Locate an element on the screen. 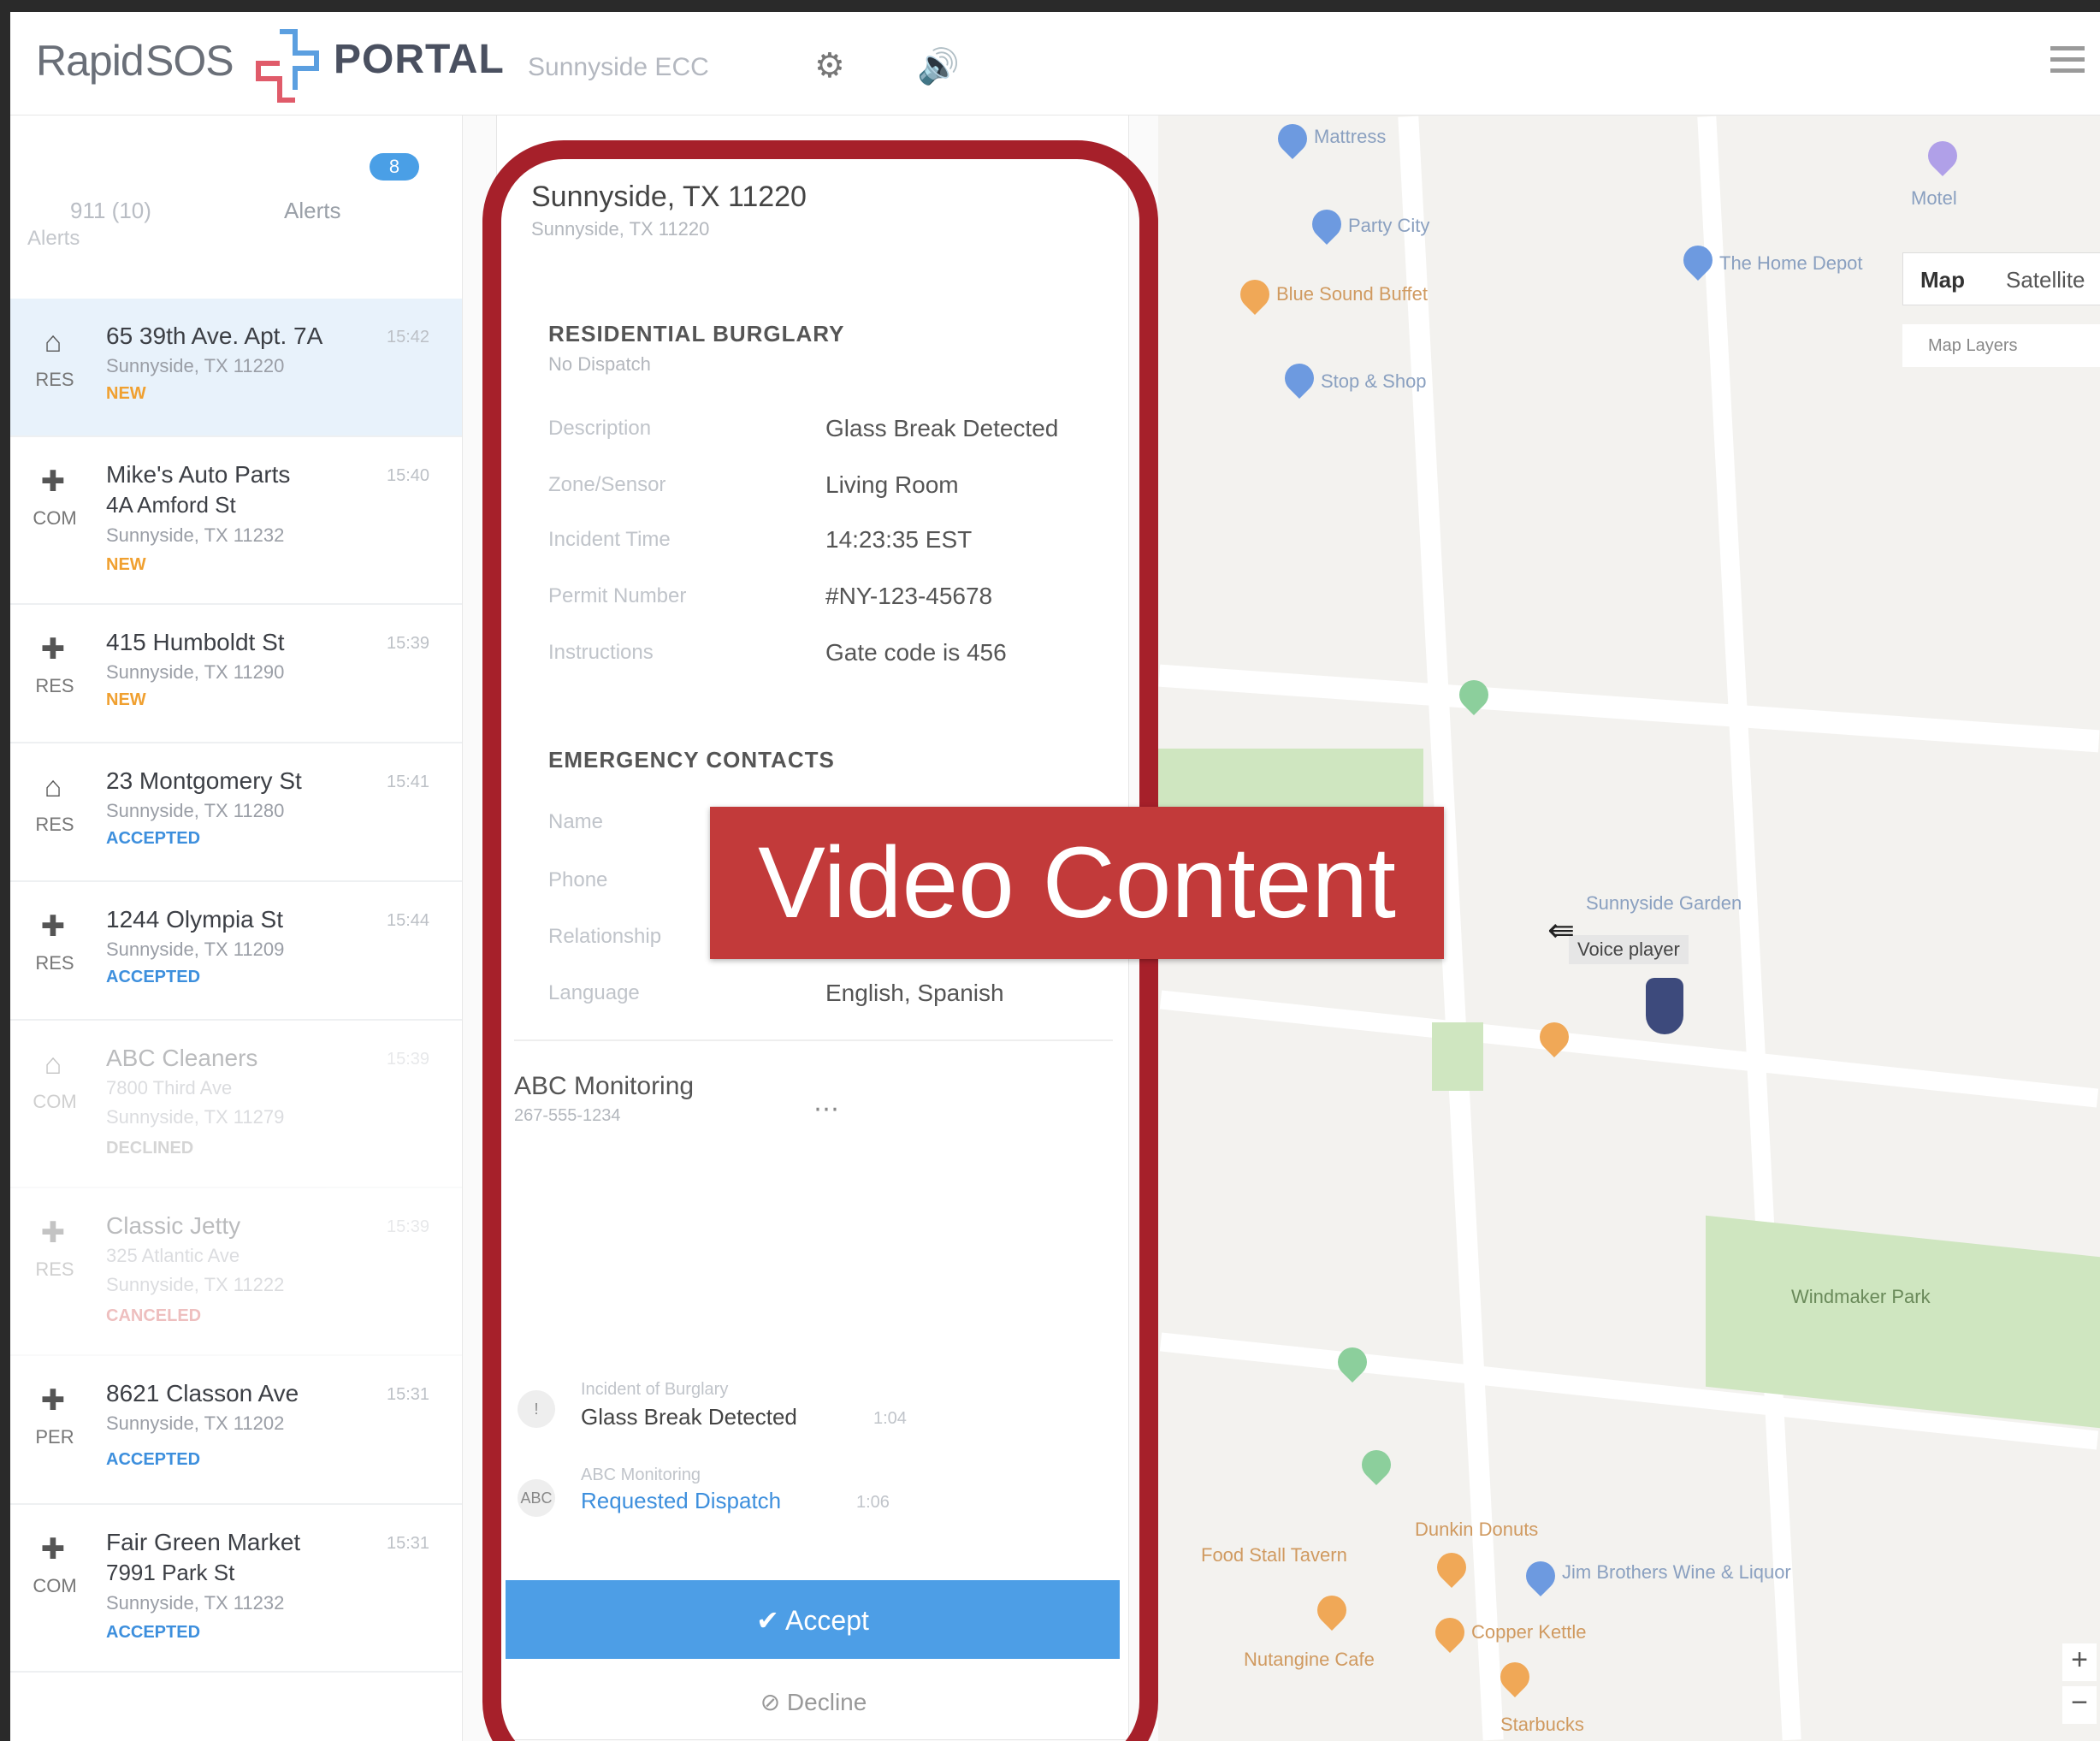 This screenshot has width=2100, height=1741. alert-title: Mike's Auto Parts is located at coordinates (199, 474).